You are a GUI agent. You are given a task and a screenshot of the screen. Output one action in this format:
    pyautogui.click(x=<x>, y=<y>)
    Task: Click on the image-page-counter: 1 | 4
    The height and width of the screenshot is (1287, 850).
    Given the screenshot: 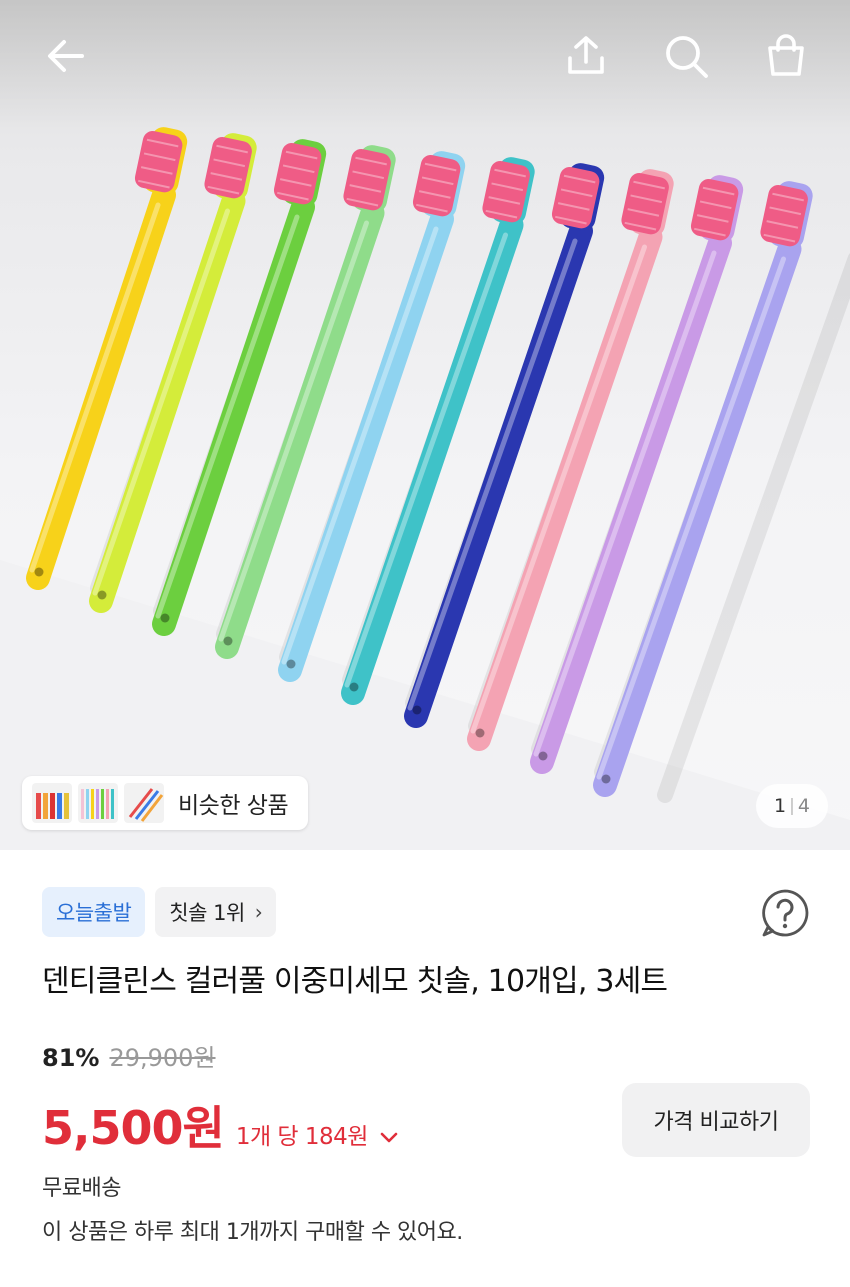 What is the action you would take?
    pyautogui.click(x=792, y=806)
    